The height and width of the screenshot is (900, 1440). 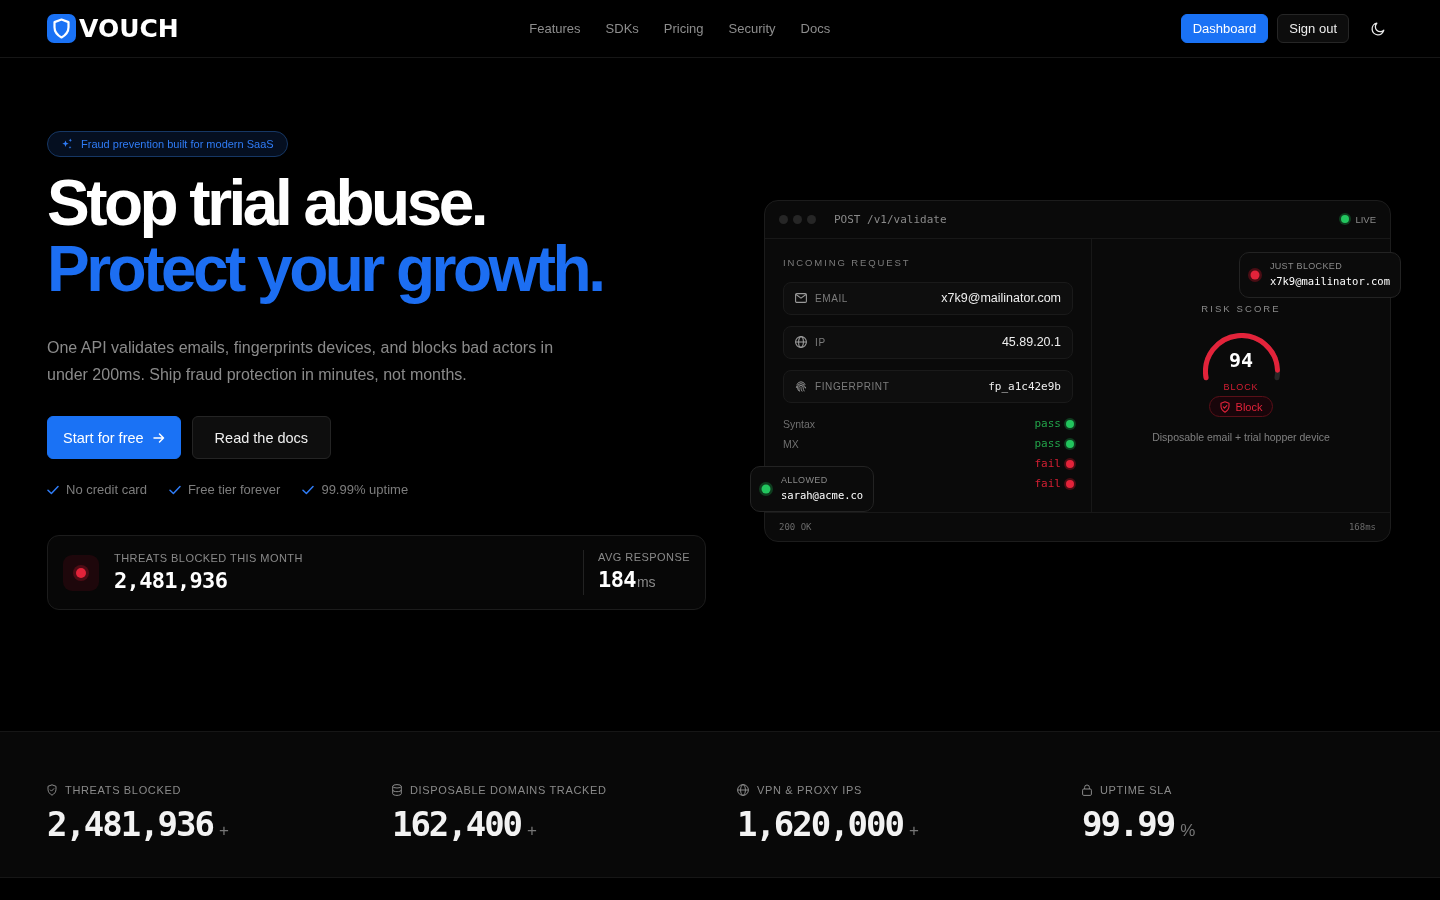 What do you see at coordinates (1345, 219) in the screenshot?
I see `live-status-dot-icon` at bounding box center [1345, 219].